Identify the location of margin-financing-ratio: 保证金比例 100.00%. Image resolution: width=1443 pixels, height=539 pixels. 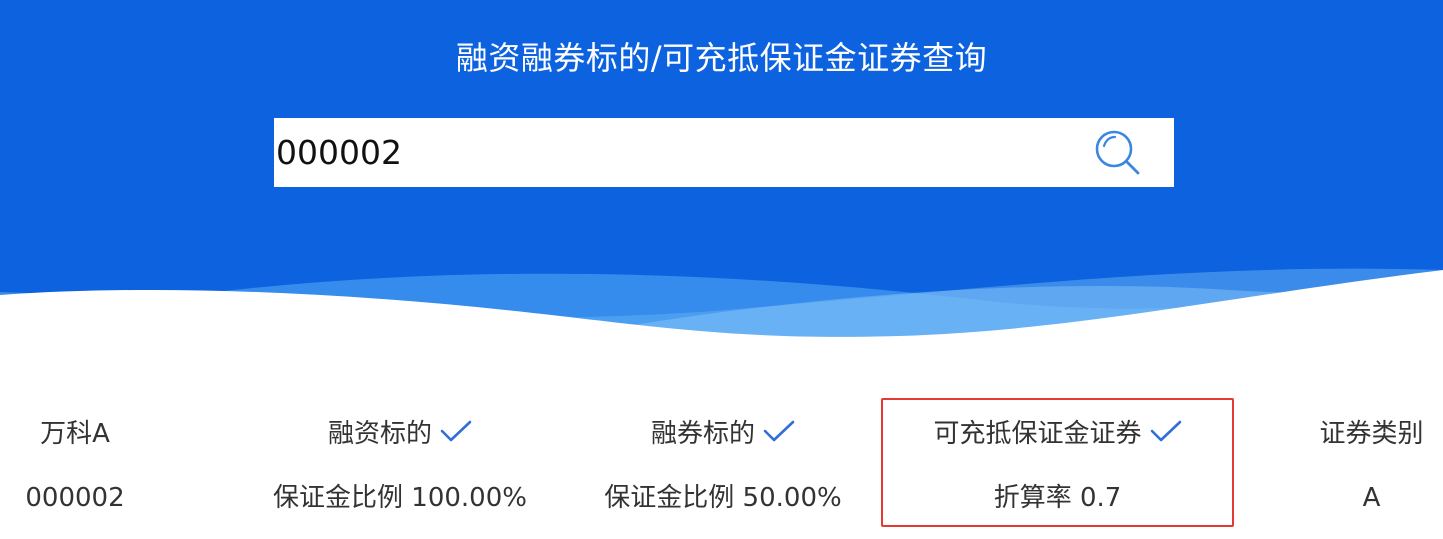
(400, 498).